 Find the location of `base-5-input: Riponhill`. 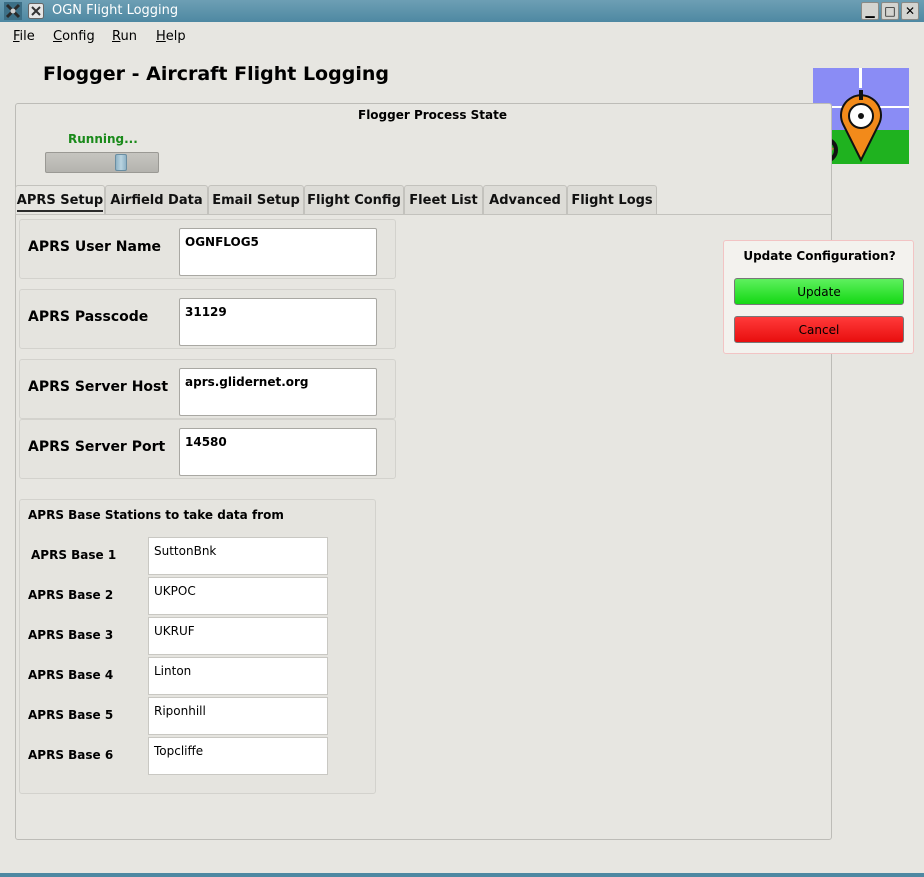

base-5-input: Riponhill is located at coordinates (238, 716).